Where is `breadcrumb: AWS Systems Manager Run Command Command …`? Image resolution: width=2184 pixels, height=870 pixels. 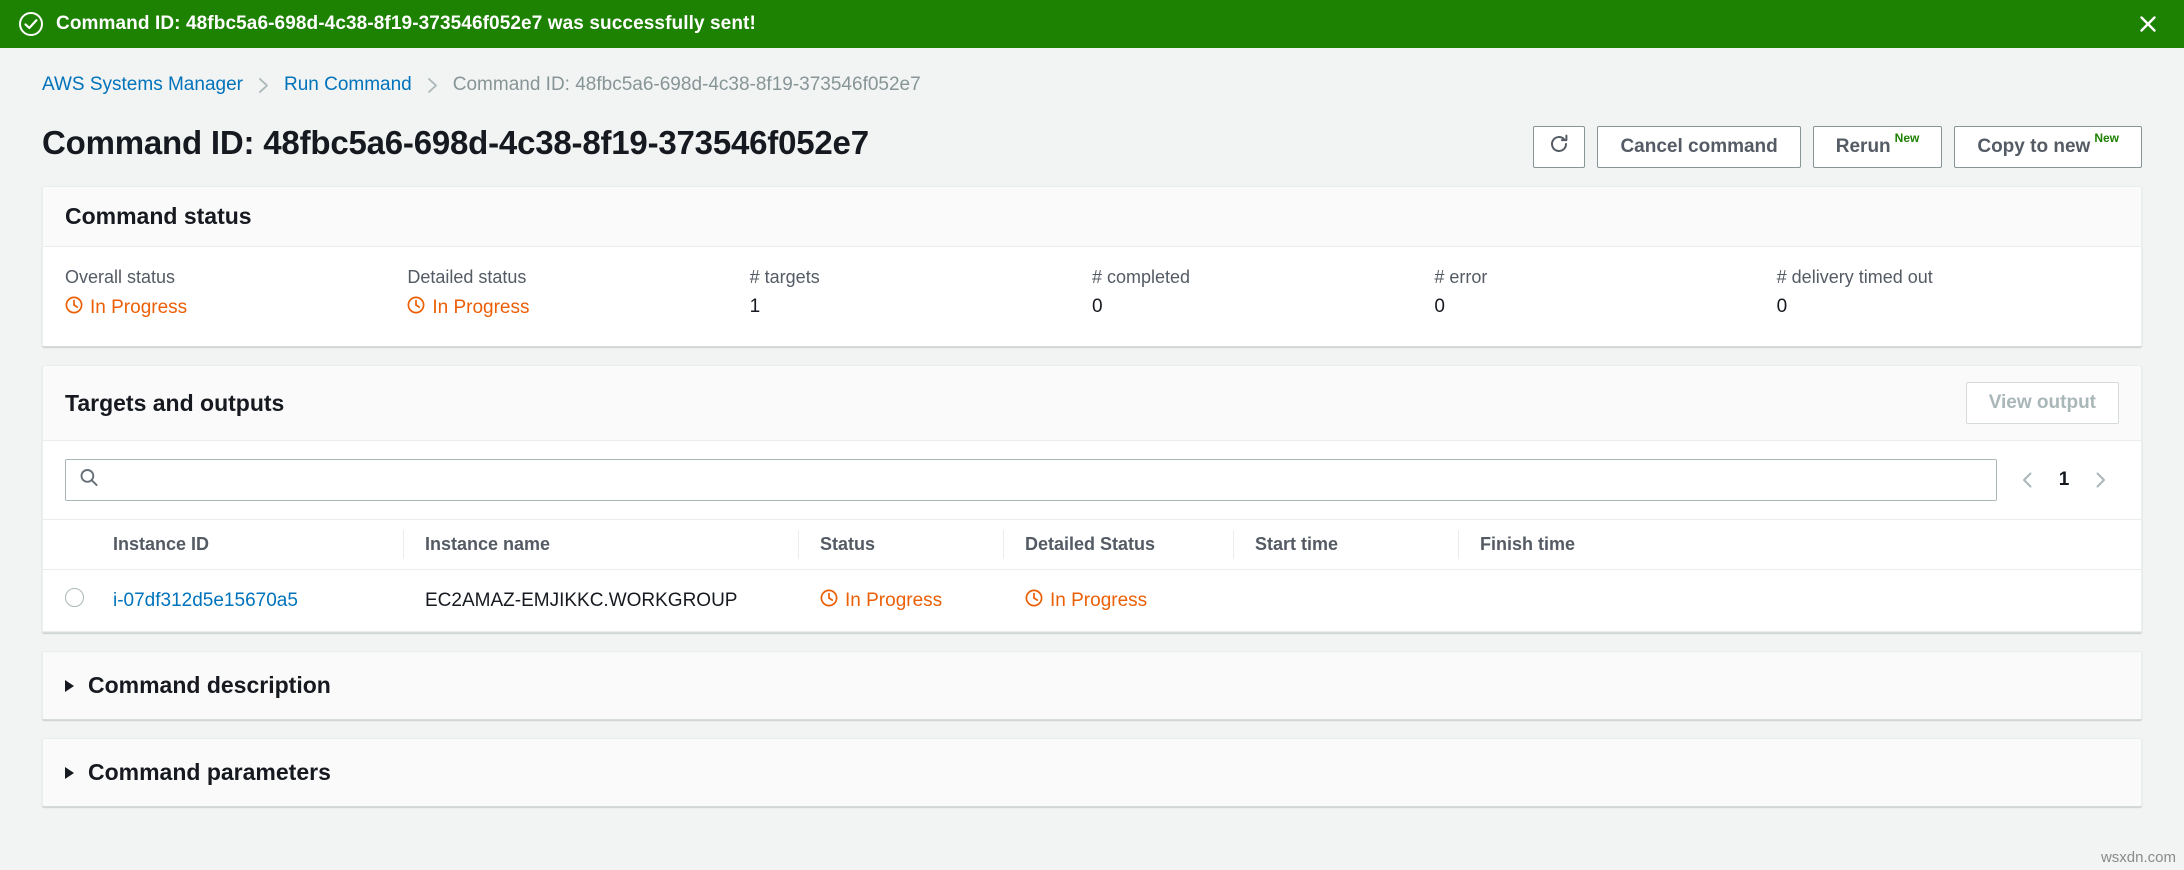
breadcrumb: AWS Systems Manager Run Command Command … is located at coordinates (1092, 72).